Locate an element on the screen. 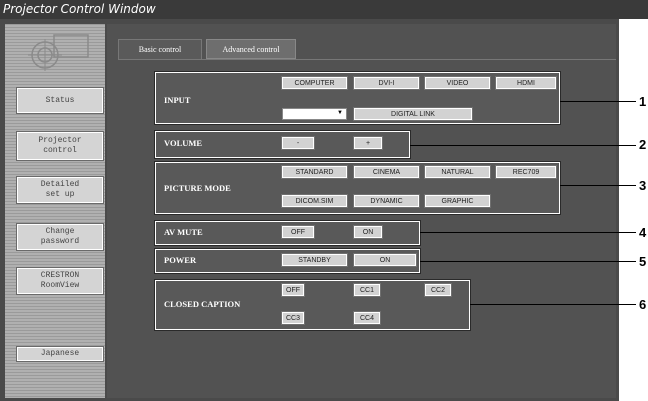 The image size is (648, 401). tab-label: Basic control is located at coordinates (160, 49).